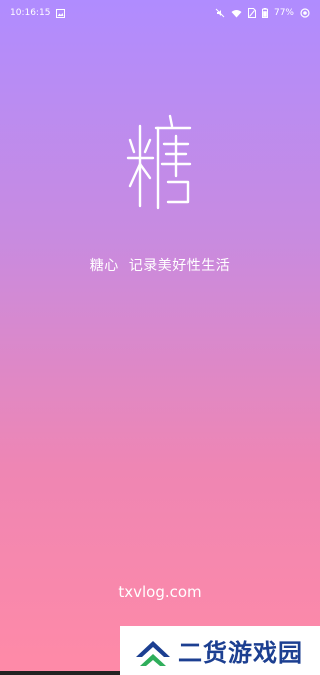 The height and width of the screenshot is (675, 320). What do you see at coordinates (236, 13) in the screenshot?
I see `wifi-icon` at bounding box center [236, 13].